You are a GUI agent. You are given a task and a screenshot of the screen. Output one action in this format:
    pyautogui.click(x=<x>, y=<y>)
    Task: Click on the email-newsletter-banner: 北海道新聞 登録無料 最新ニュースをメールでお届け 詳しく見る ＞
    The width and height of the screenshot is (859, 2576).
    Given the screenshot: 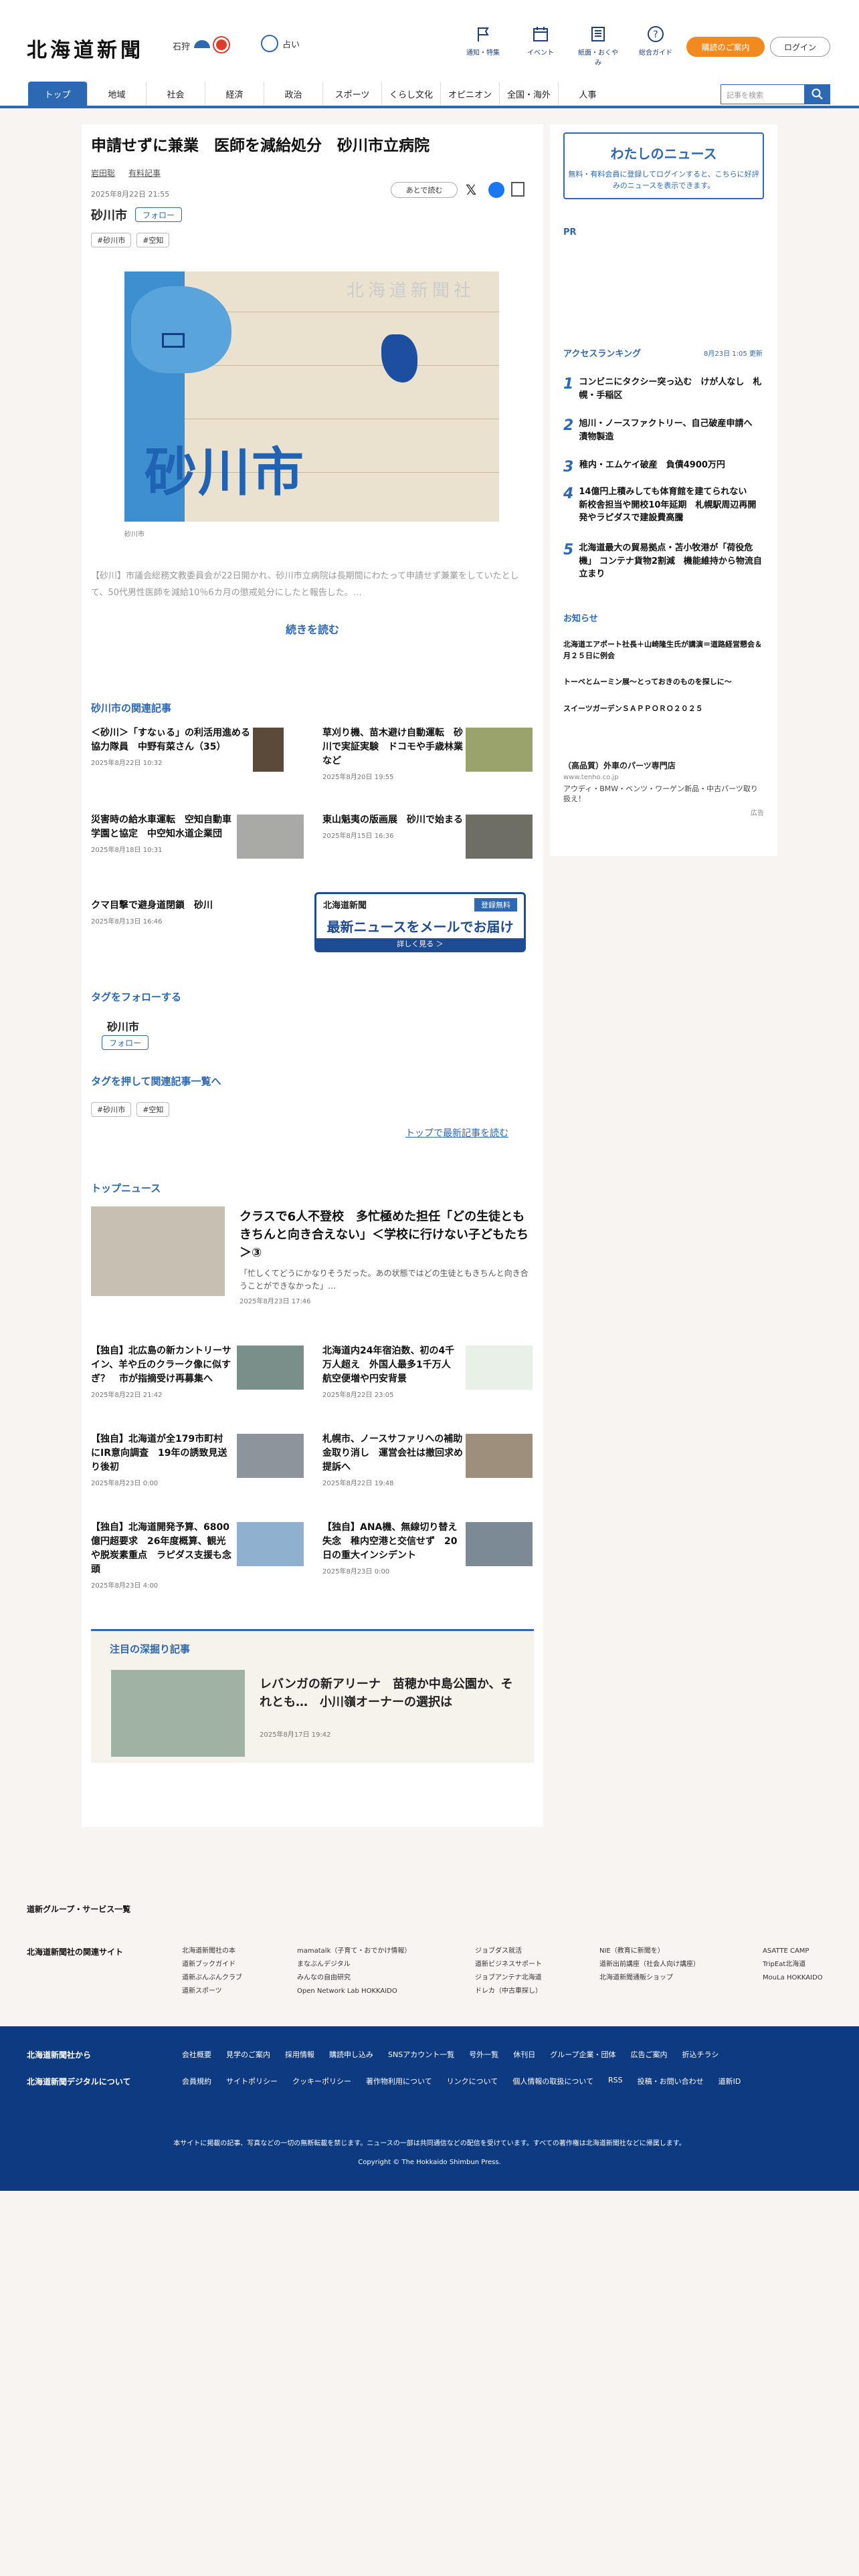 What is the action you would take?
    pyautogui.click(x=420, y=922)
    